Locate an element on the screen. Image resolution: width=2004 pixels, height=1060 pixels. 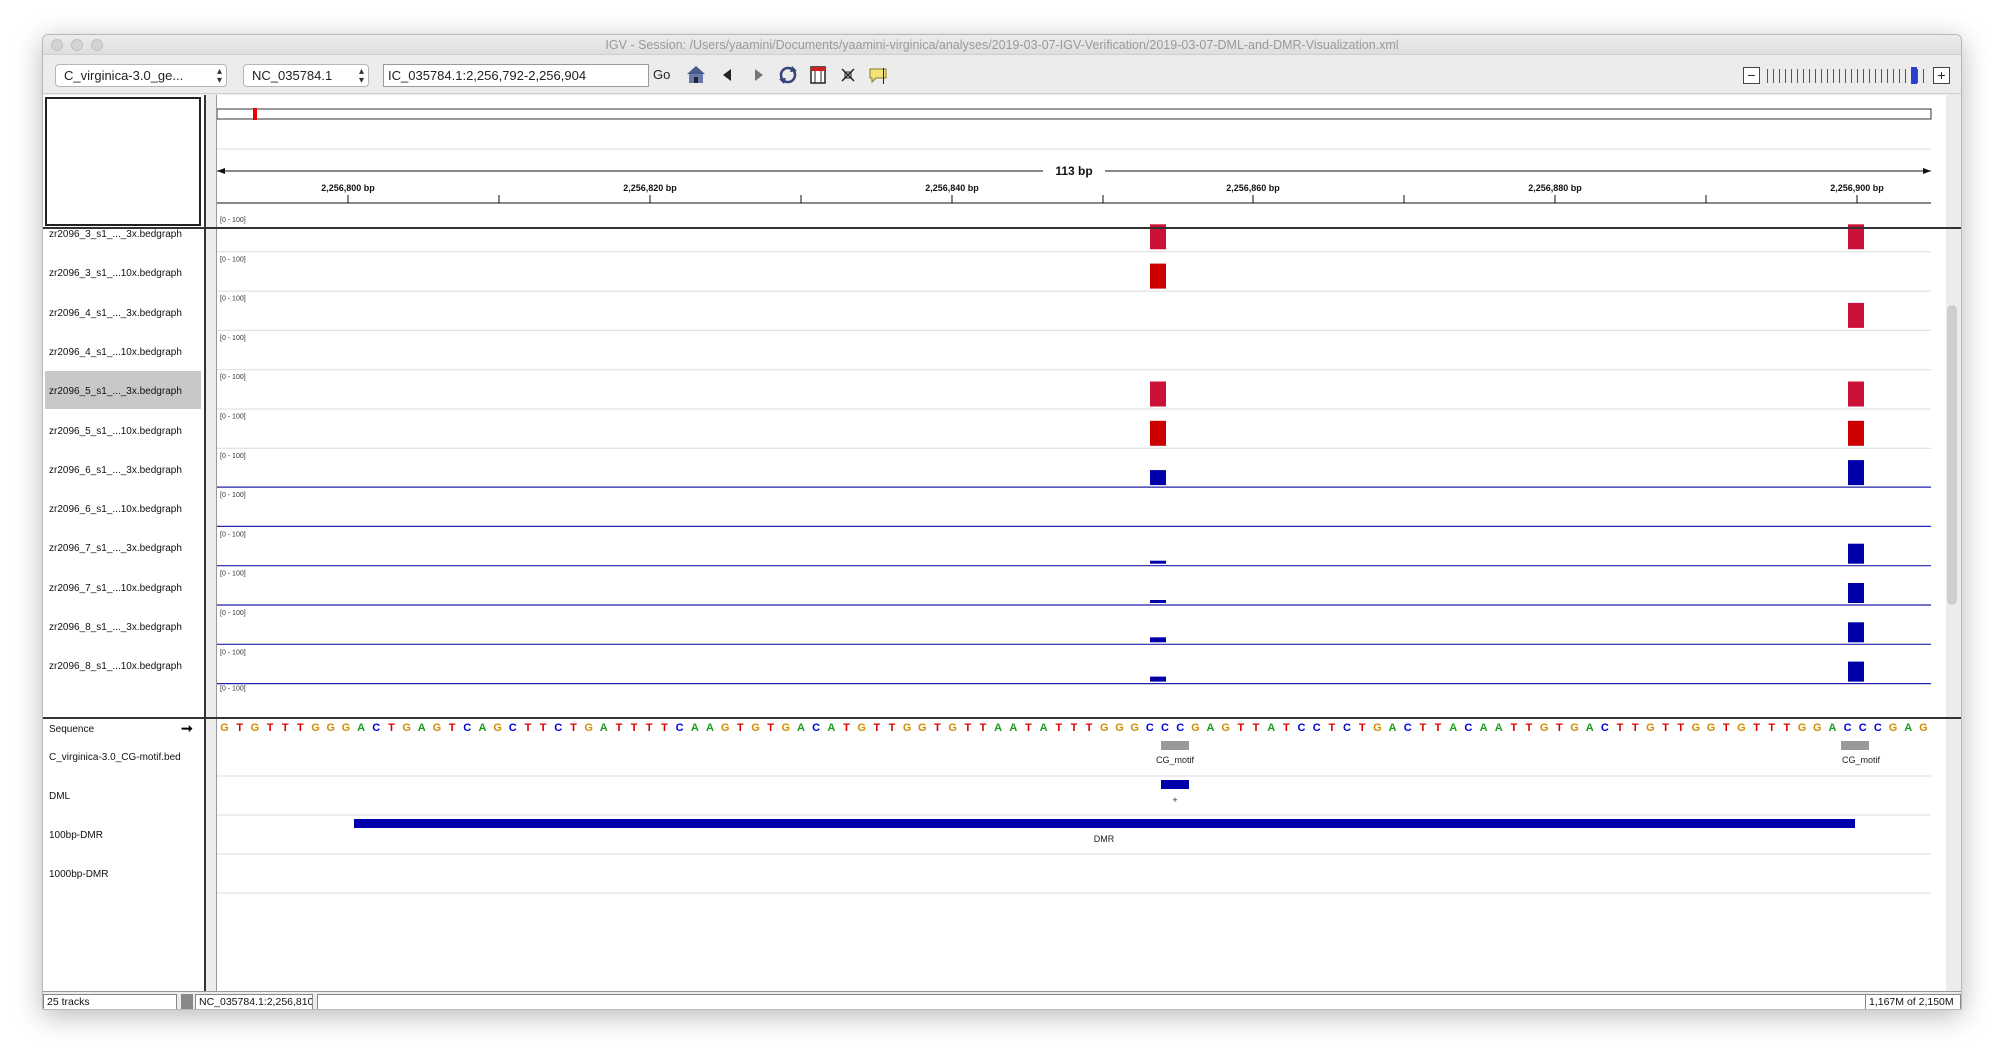
data-panel-scrollbar is located at coordinates (1952, 455).